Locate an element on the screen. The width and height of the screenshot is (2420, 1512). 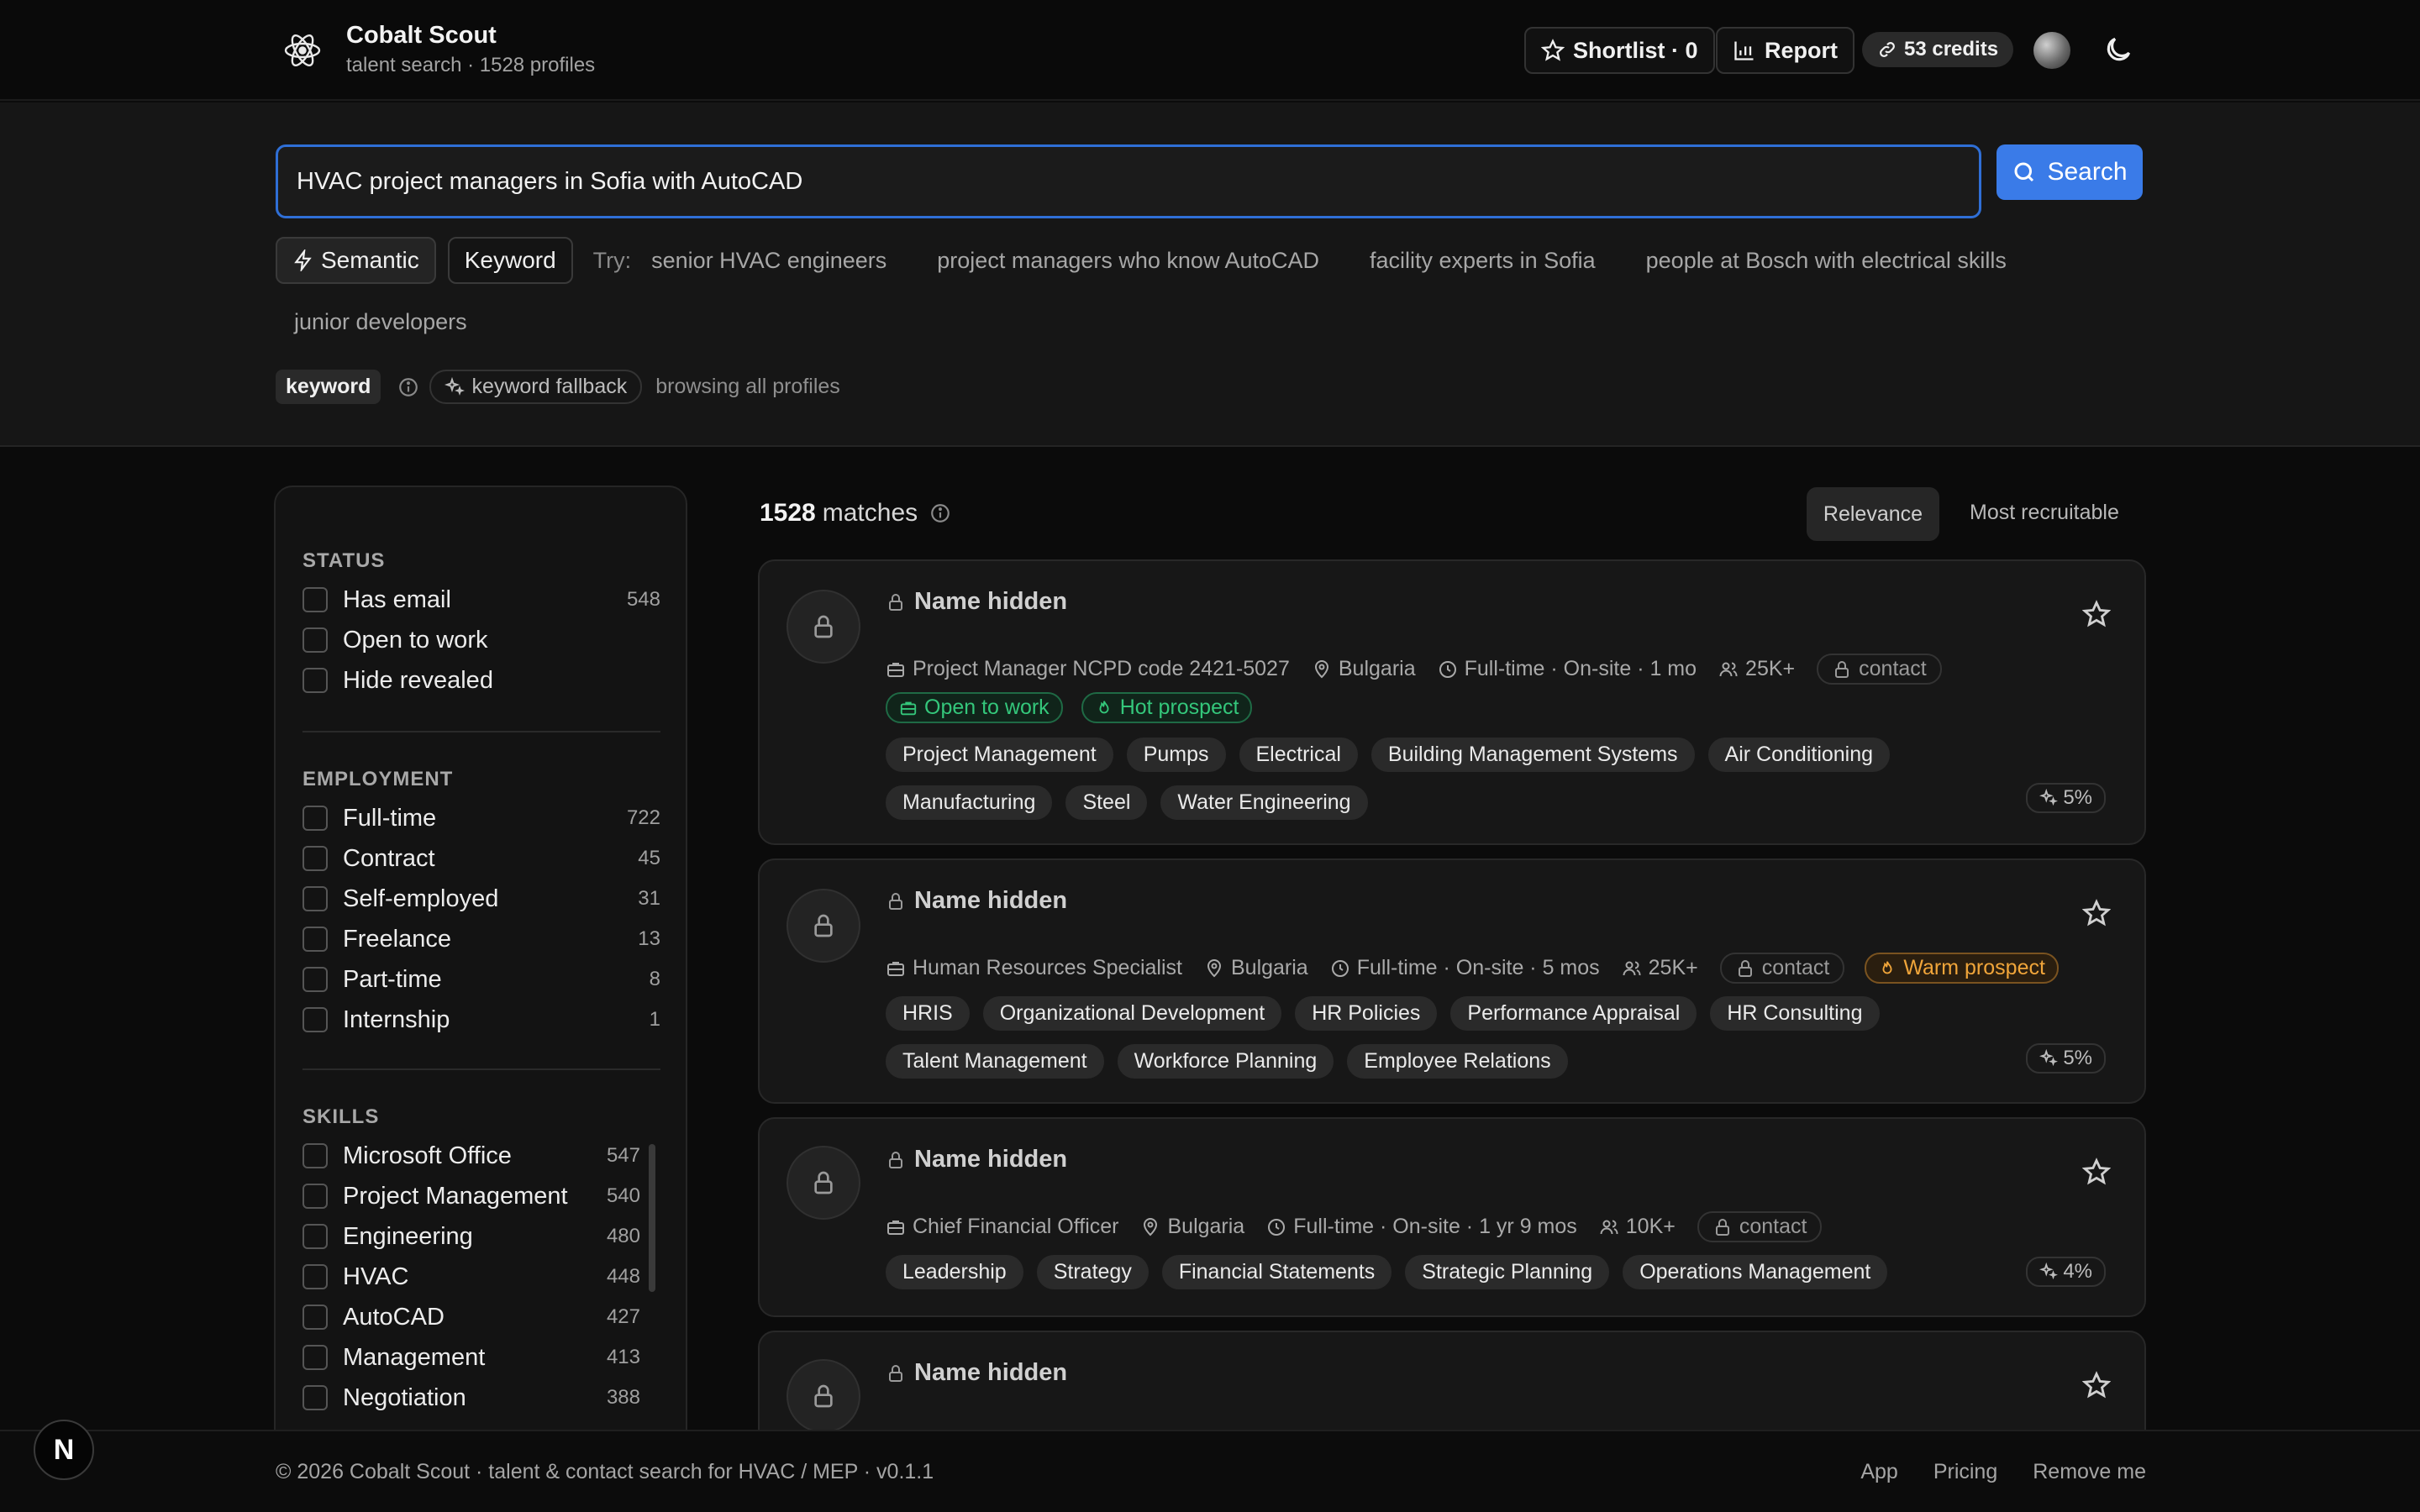
users-icon is located at coordinates (1729, 669).